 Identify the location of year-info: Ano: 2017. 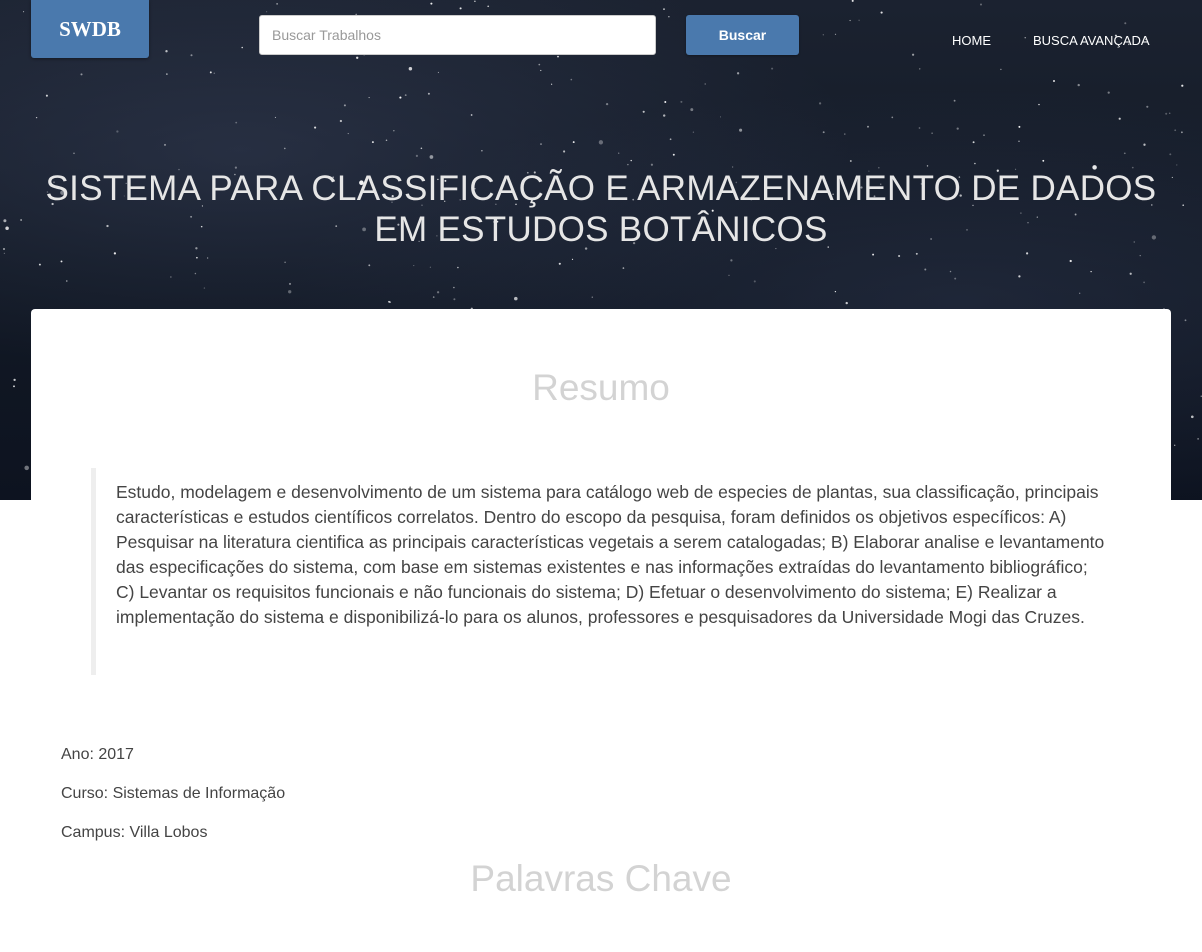
(97, 754).